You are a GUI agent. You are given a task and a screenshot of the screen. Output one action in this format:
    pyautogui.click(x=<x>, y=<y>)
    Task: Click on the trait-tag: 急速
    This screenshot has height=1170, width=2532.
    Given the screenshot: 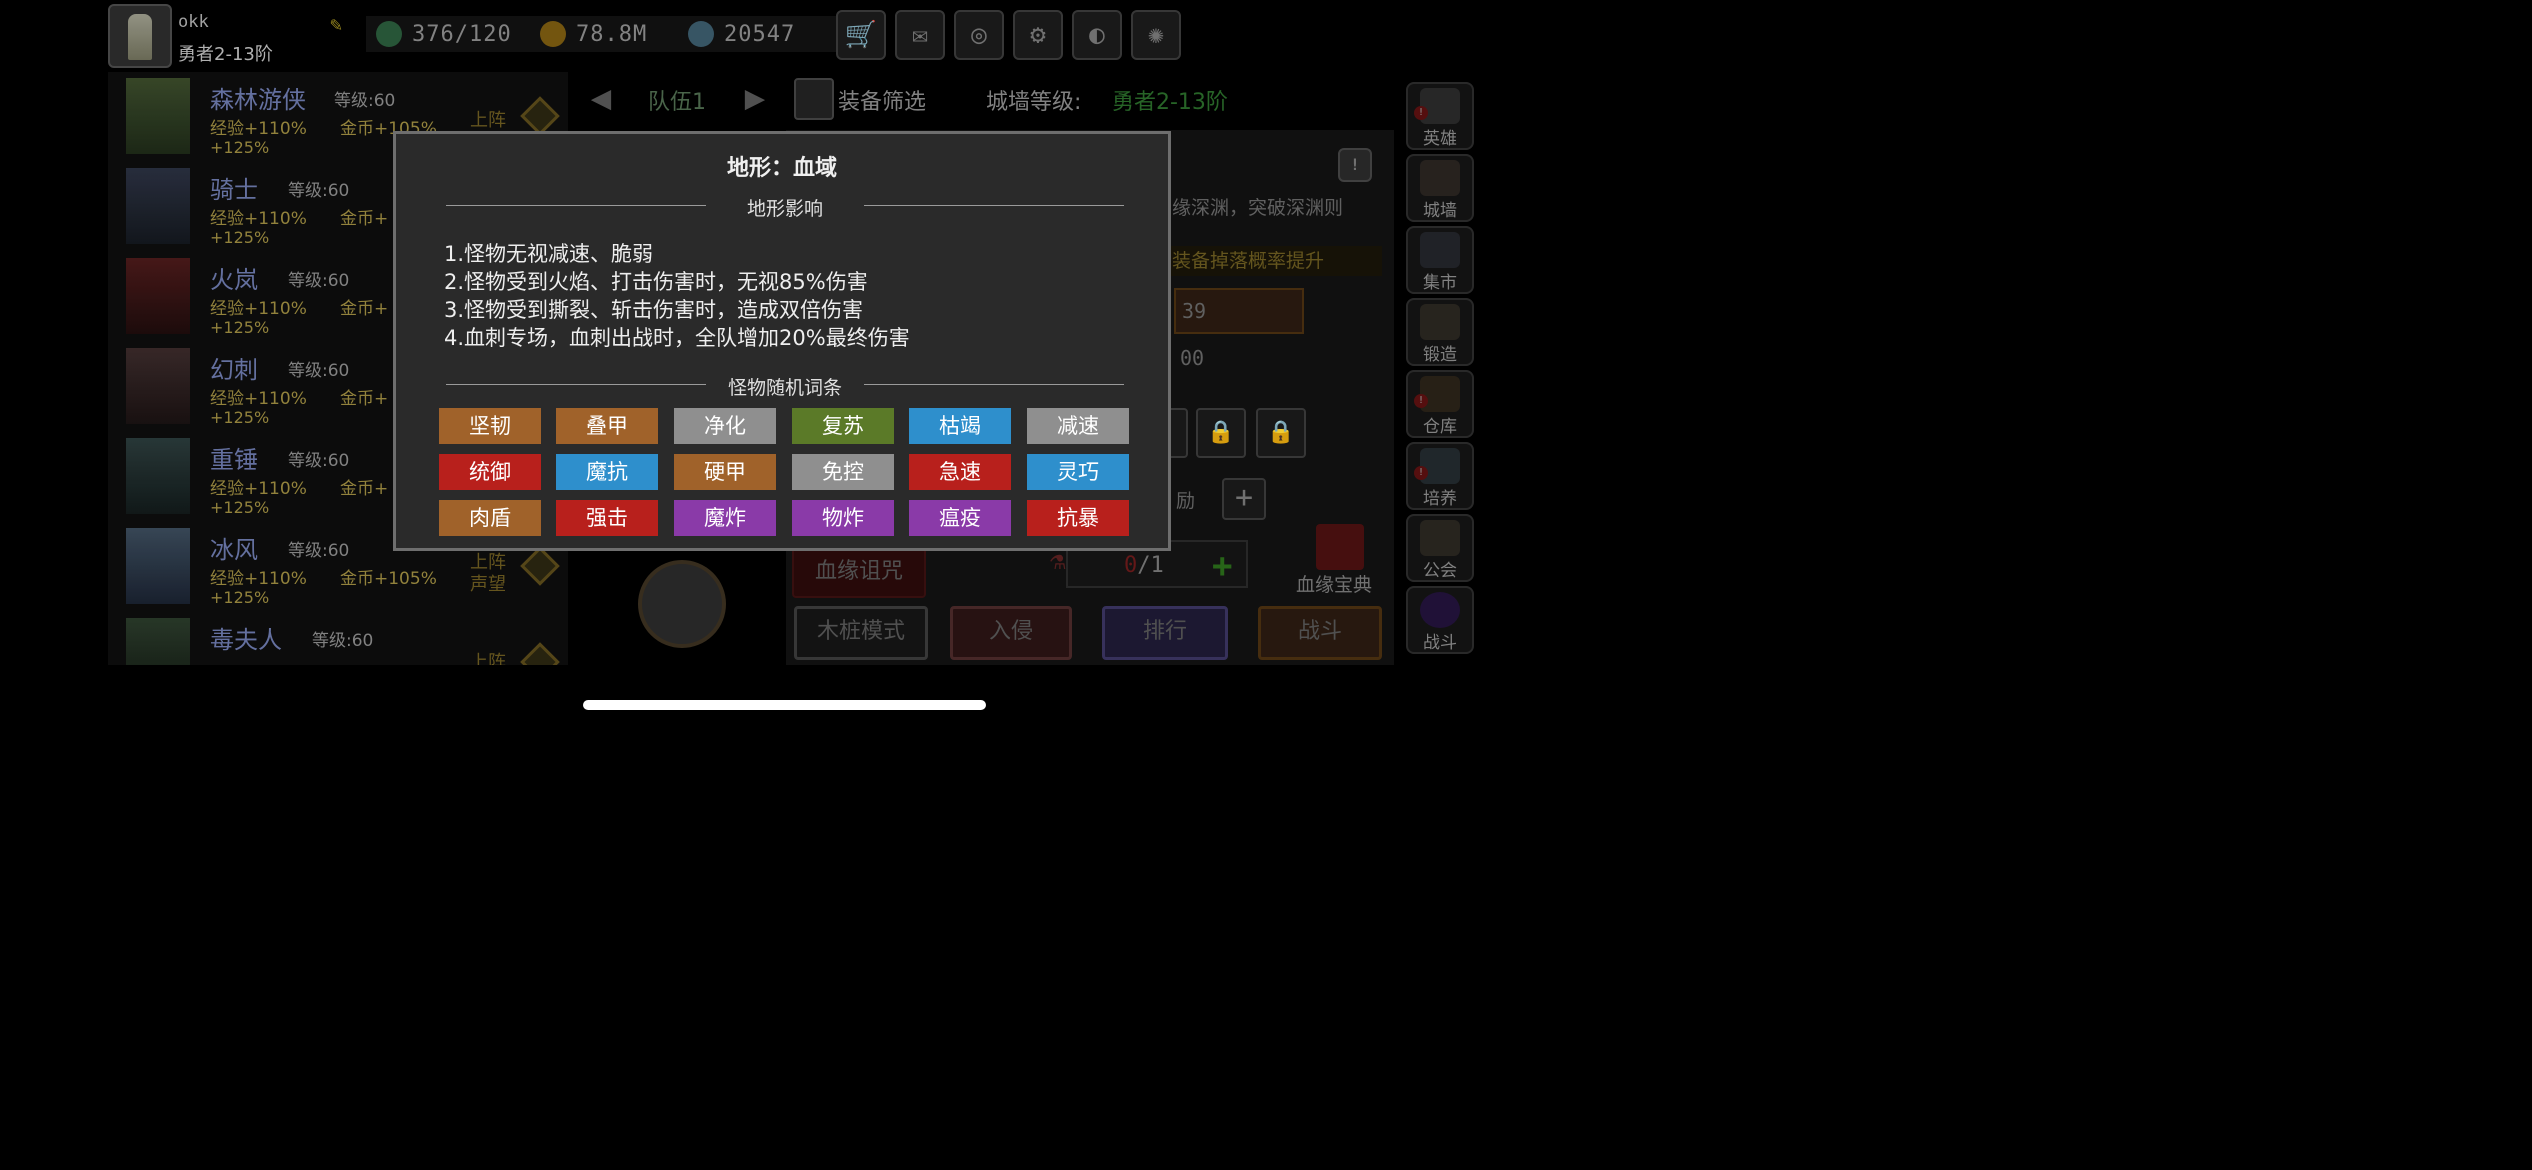 What is the action you would take?
    pyautogui.click(x=960, y=472)
    